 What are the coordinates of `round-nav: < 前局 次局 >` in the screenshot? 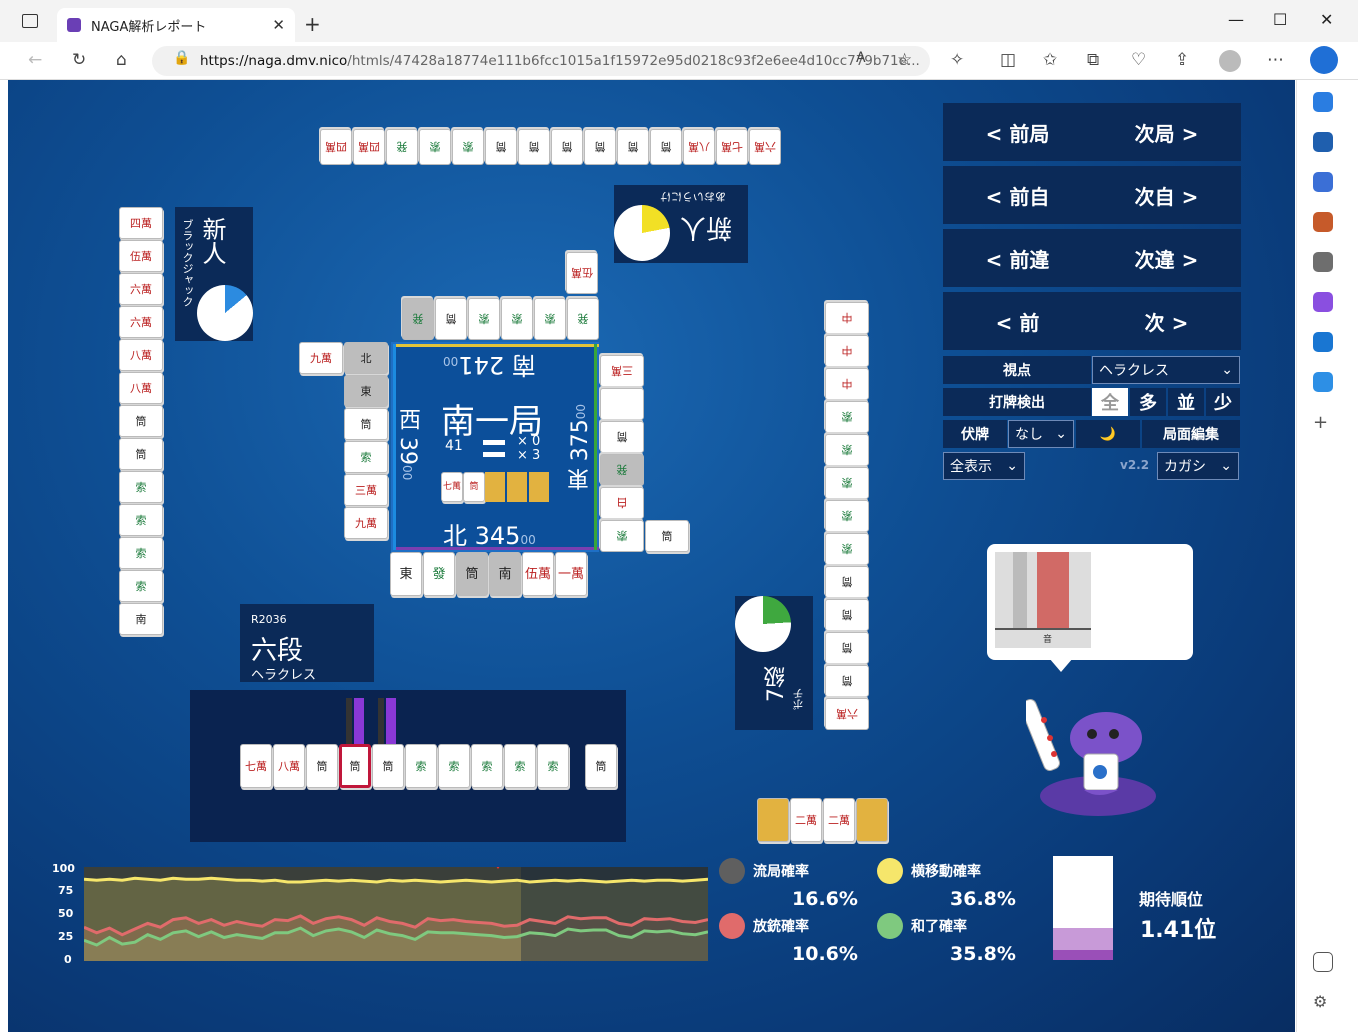 It's located at (1092, 132).